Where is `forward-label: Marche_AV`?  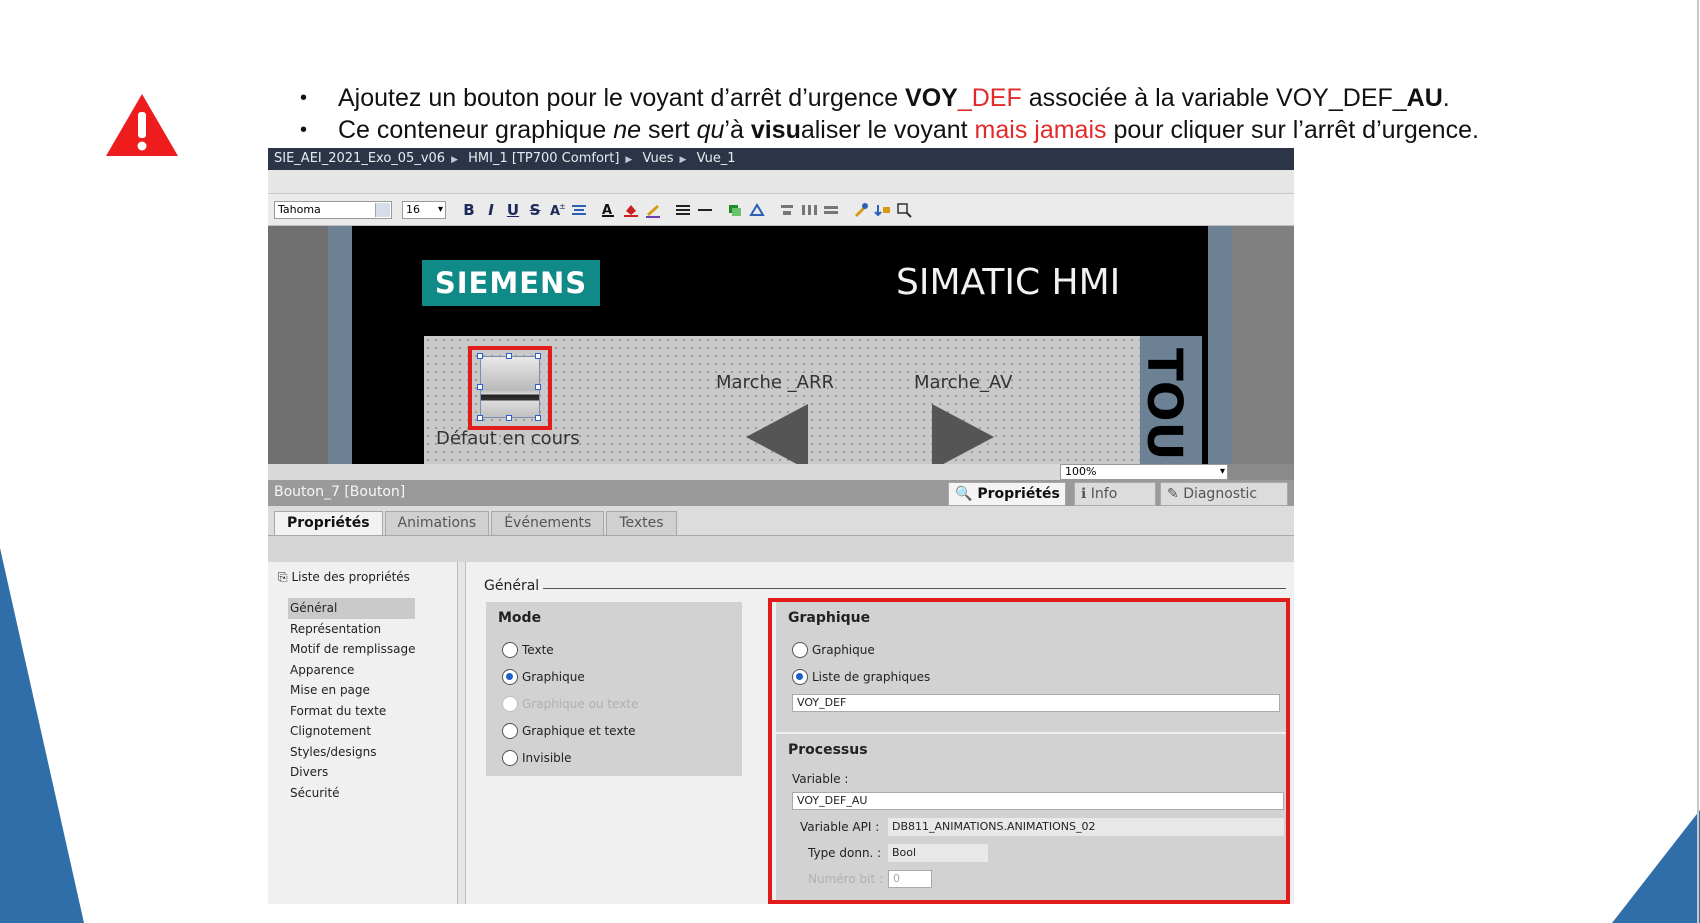 forward-label: Marche_AV is located at coordinates (963, 382).